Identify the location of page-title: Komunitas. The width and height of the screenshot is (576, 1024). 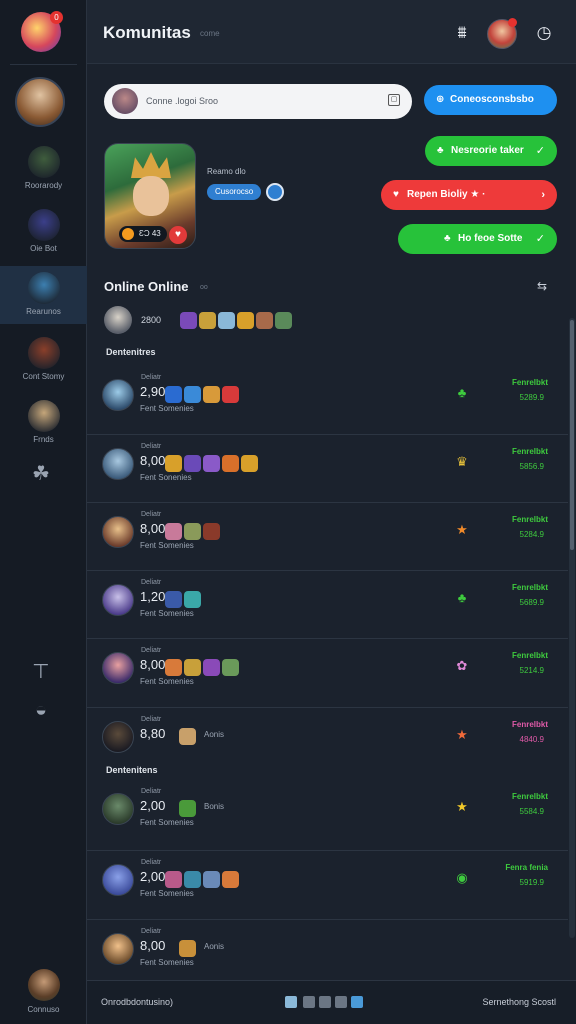
(147, 32).